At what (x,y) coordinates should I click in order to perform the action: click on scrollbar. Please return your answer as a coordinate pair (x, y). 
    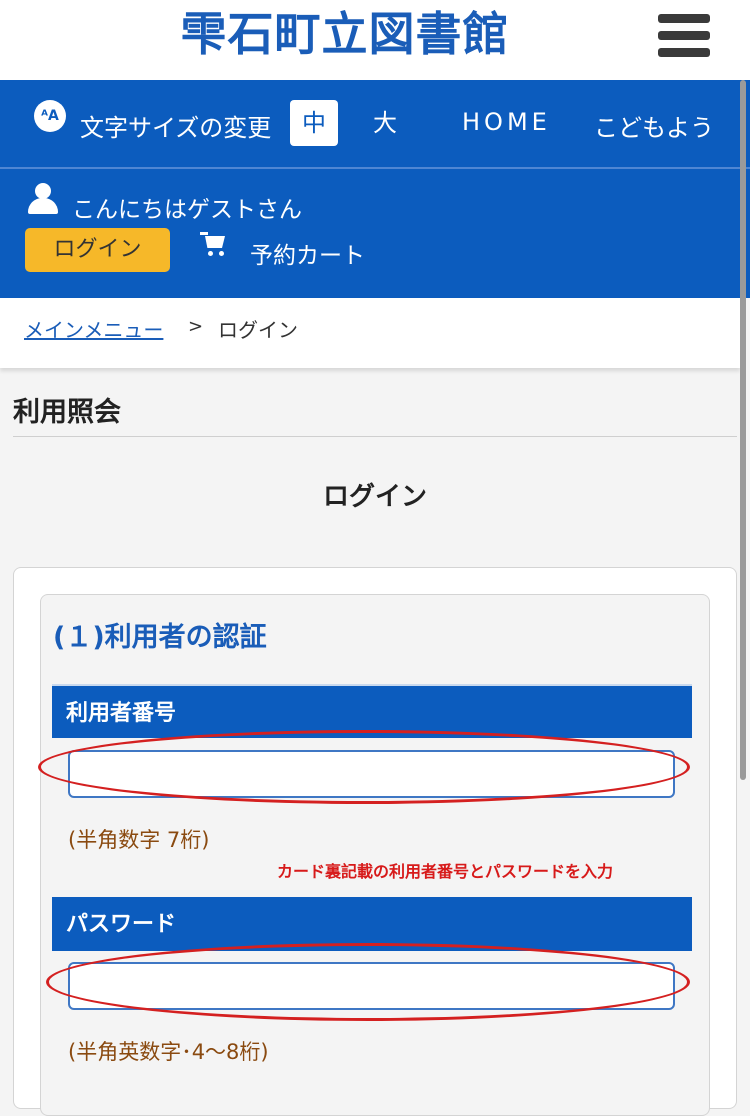
    Looking at the image, I should click on (743, 430).